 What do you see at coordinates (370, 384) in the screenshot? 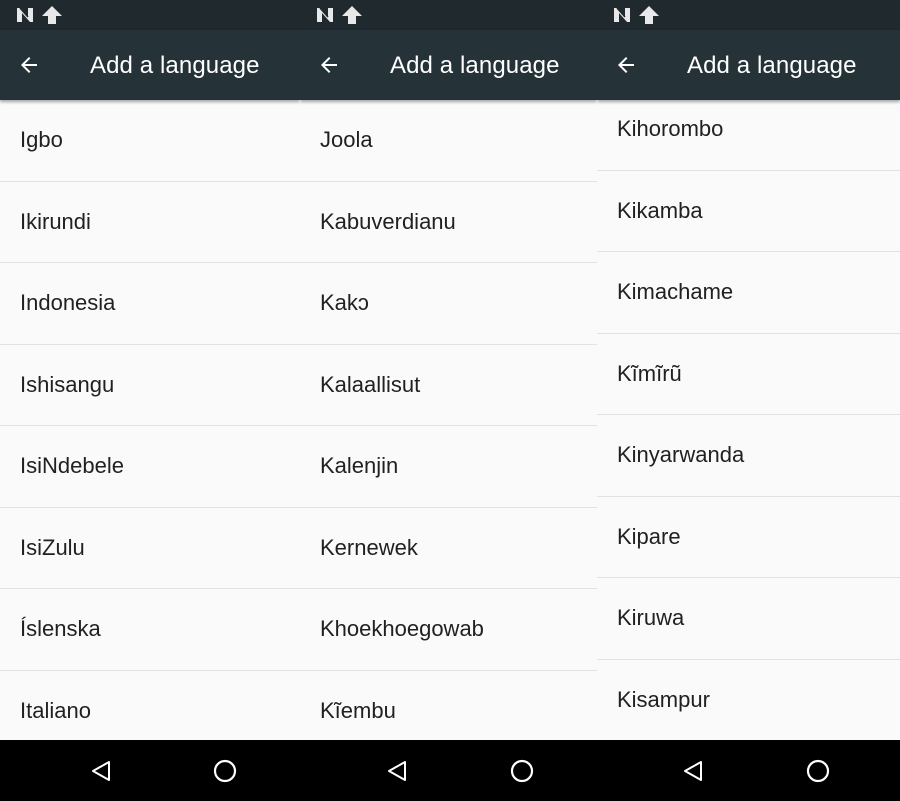
I see `language-label: Kalaallisut` at bounding box center [370, 384].